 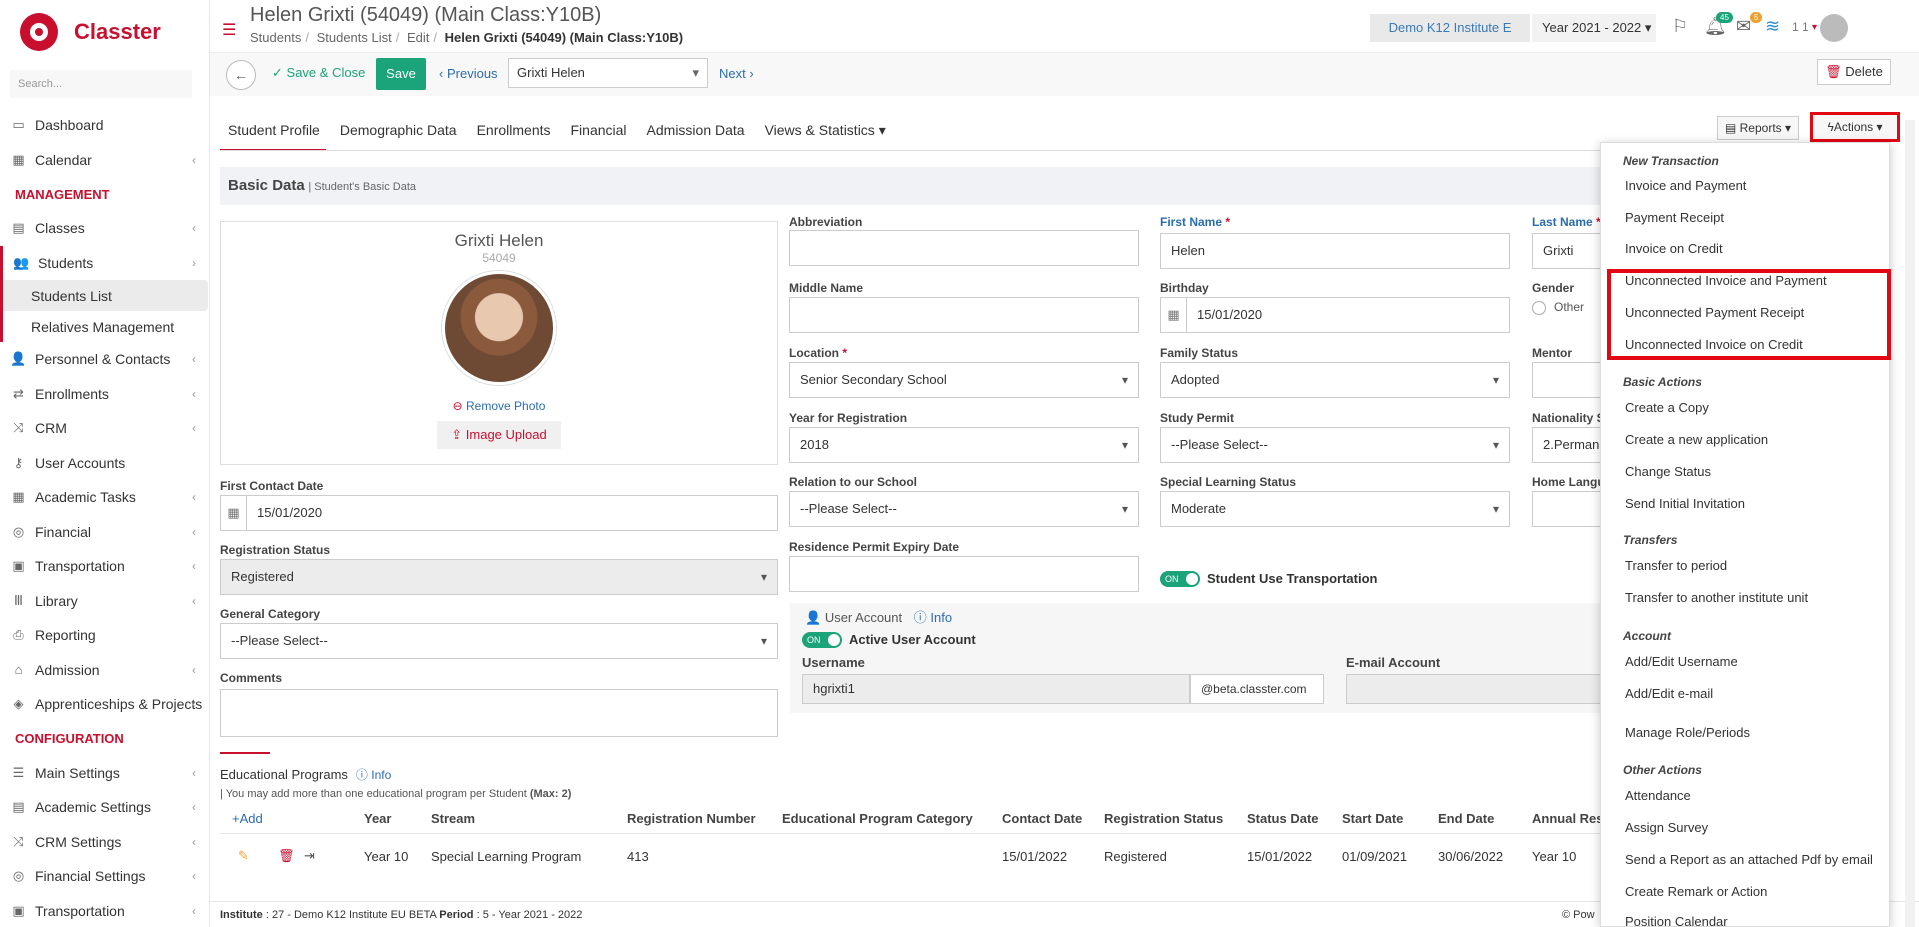 What do you see at coordinates (247, 818) in the screenshot?
I see `add-program-button: +Add` at bounding box center [247, 818].